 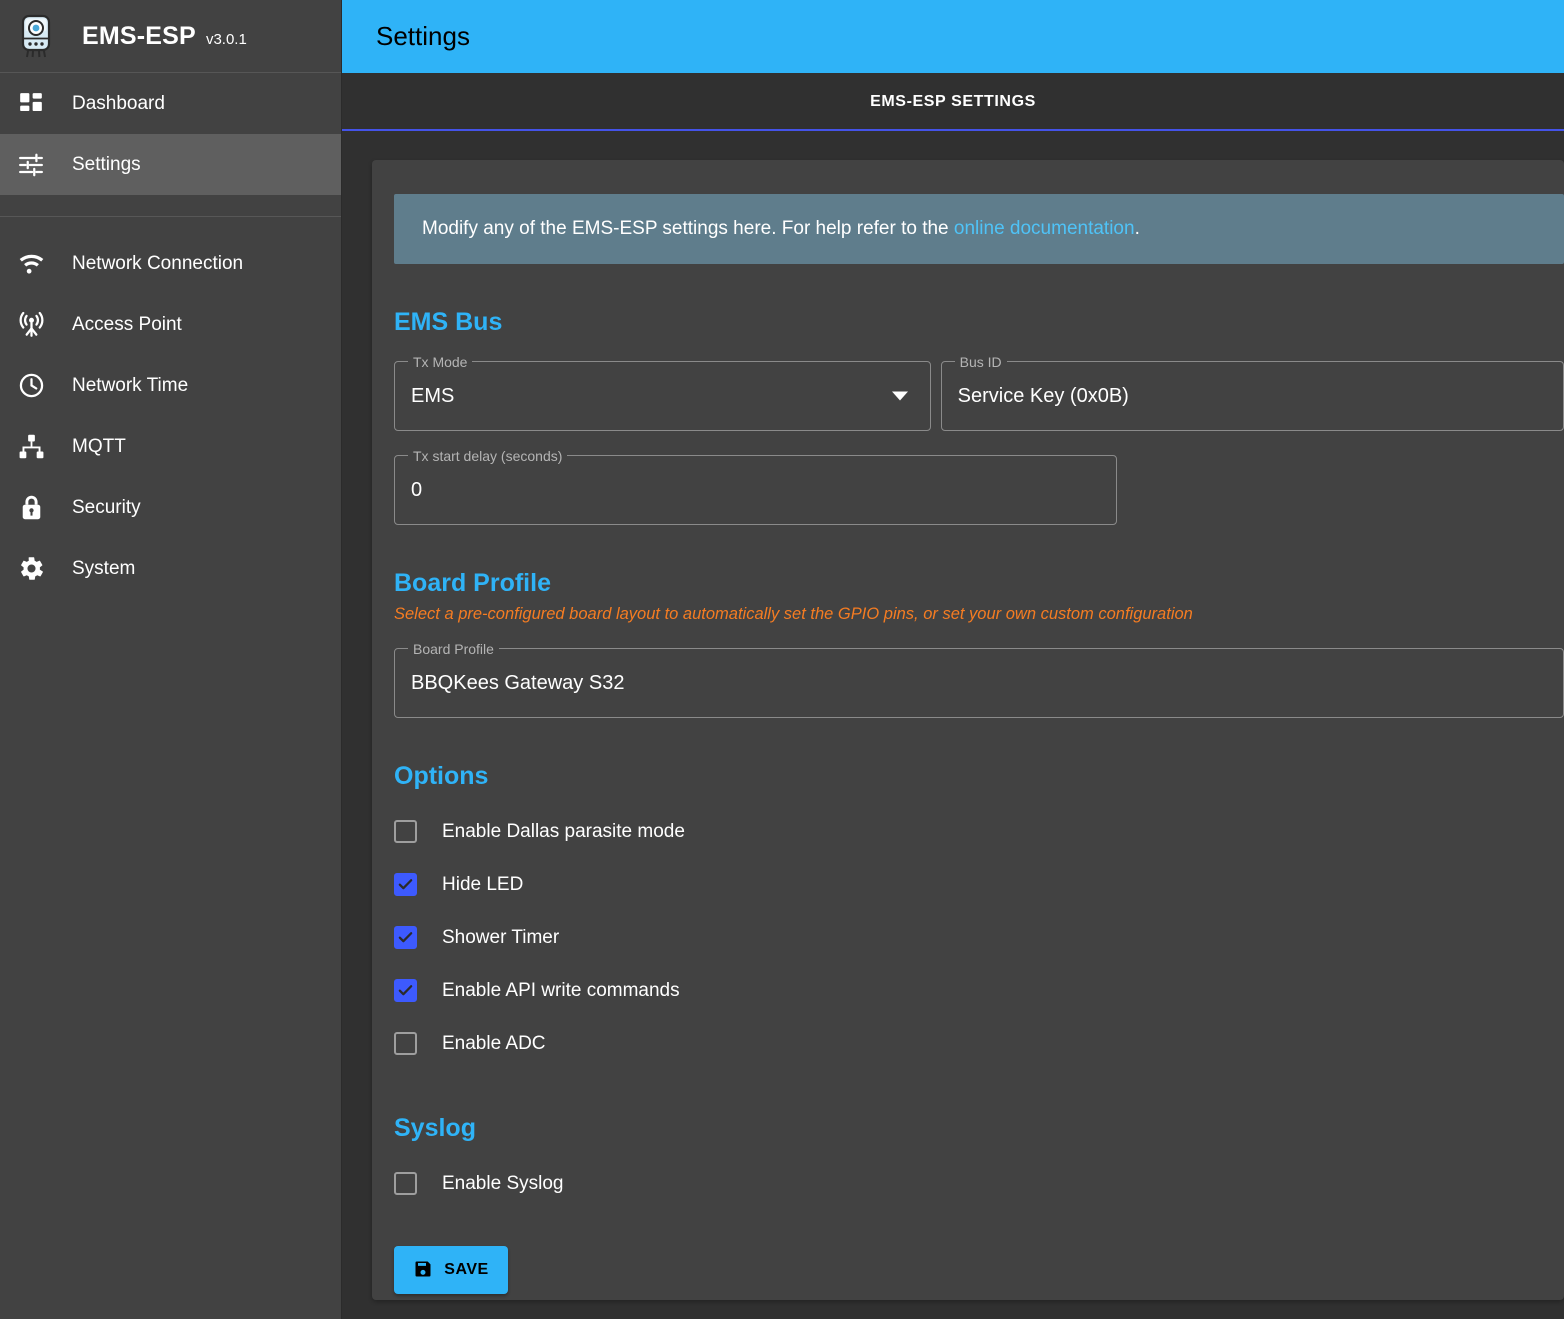 What do you see at coordinates (503, 1183) in the screenshot?
I see `checkbox-label: Enable Syslog` at bounding box center [503, 1183].